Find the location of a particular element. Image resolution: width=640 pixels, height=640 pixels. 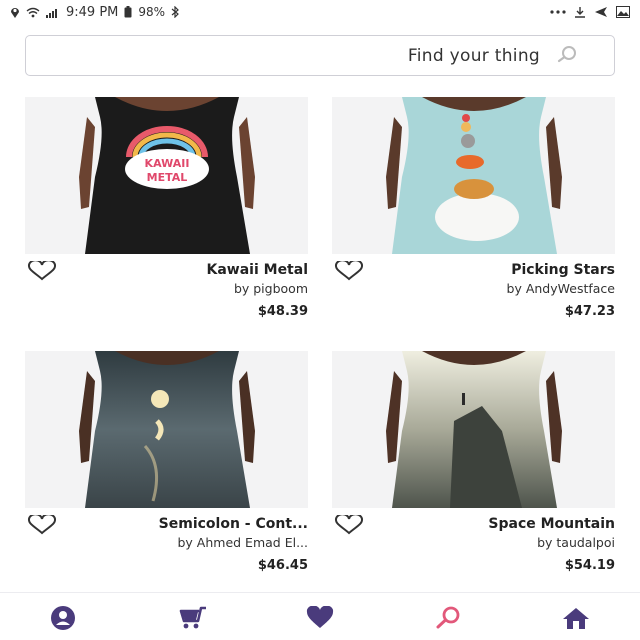

product-price: $46.45 is located at coordinates (282, 565).